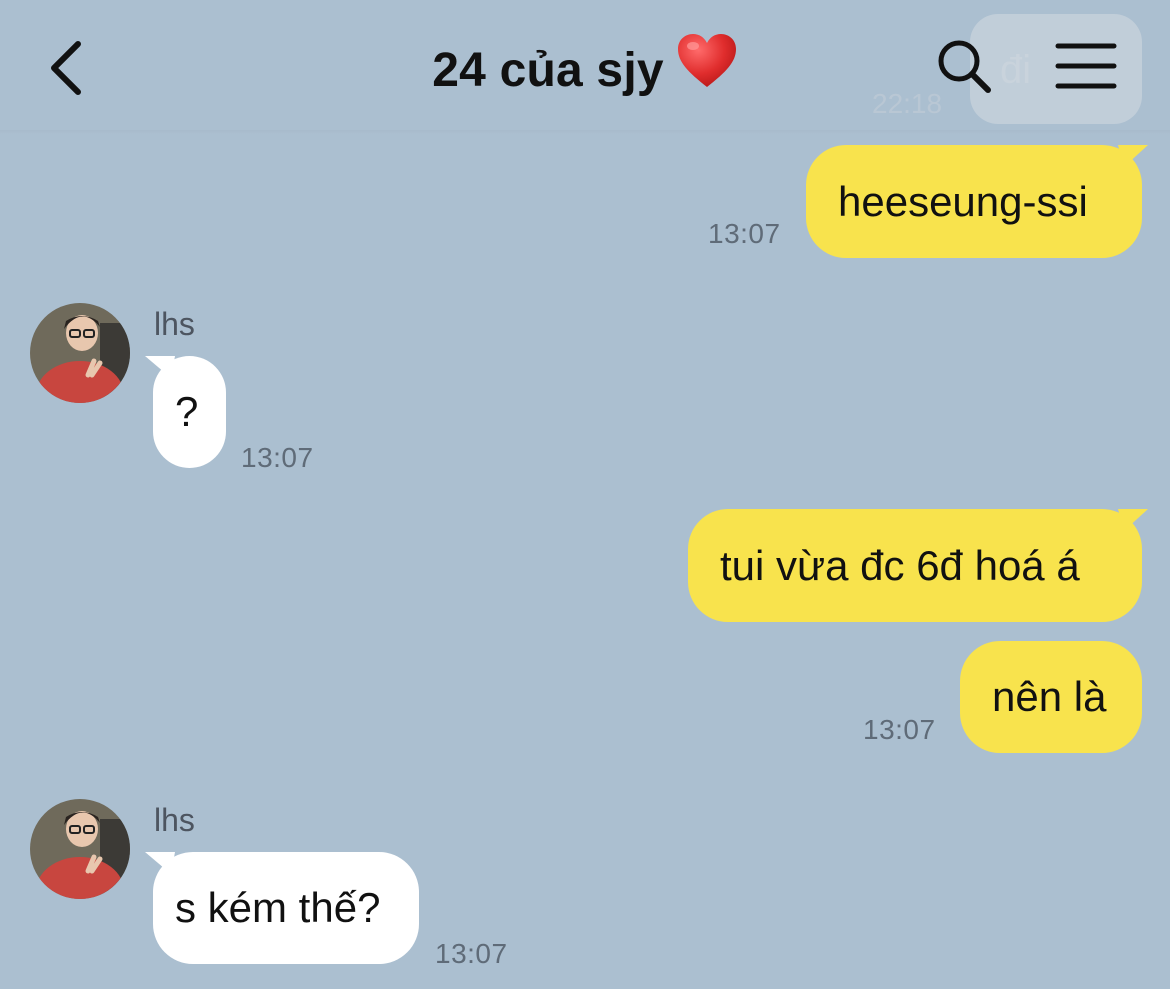 Image resolution: width=1170 pixels, height=989 pixels. I want to click on incoming-message-bubble: s kém thế?, so click(286, 908).